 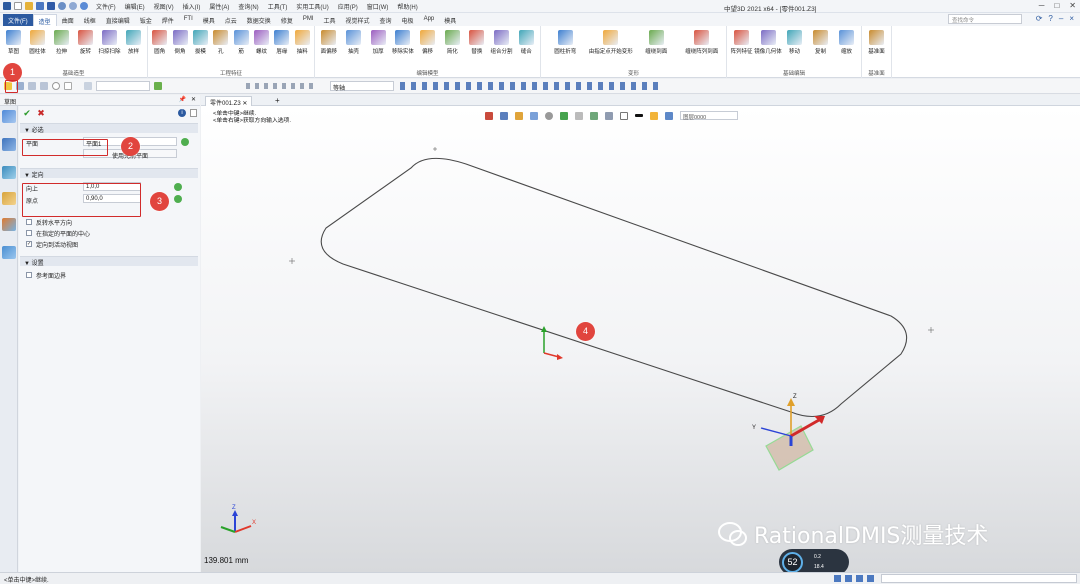 What do you see at coordinates (44, 86) in the screenshot?
I see `toggle-icon` at bounding box center [44, 86].